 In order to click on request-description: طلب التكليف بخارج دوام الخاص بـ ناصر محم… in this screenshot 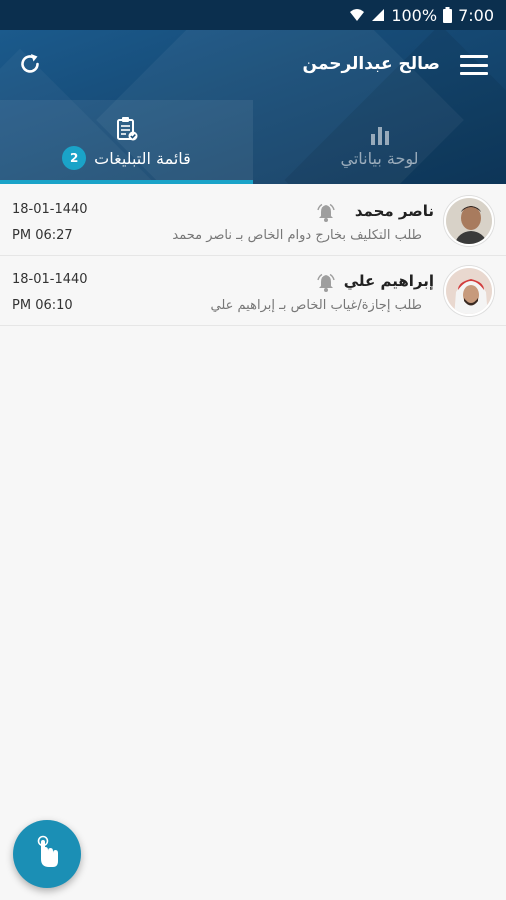, I will do `click(297, 235)`.